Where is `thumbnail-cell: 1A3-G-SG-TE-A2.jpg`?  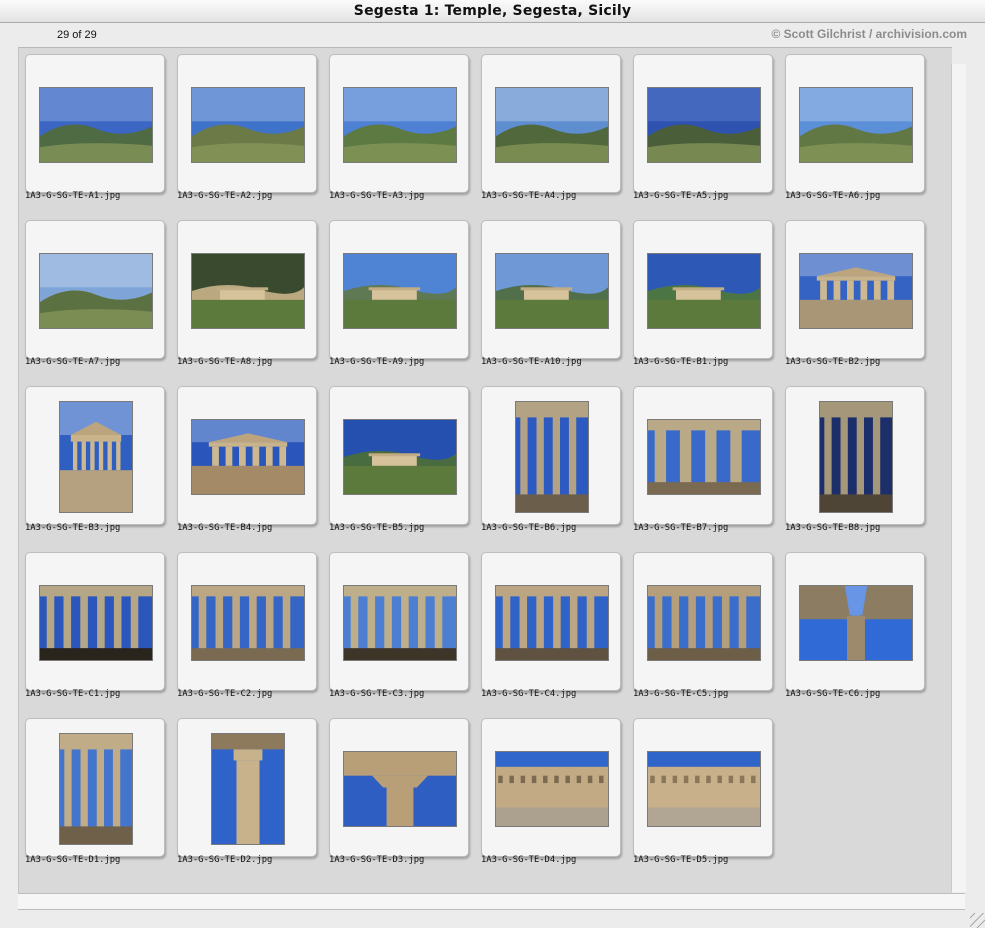
thumbnail-cell: 1A3-G-SG-TE-A2.jpg is located at coordinates (247, 128).